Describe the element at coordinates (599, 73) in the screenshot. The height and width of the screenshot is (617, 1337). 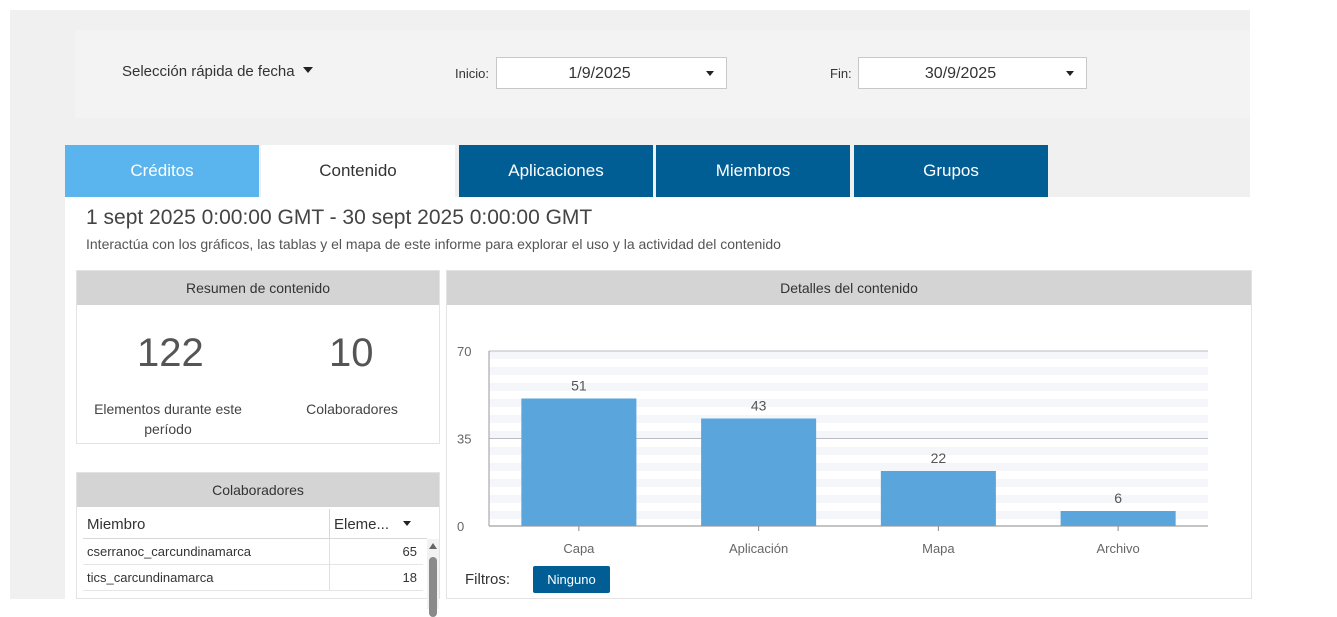
I see `start-date-value: 1/9/2025` at that location.